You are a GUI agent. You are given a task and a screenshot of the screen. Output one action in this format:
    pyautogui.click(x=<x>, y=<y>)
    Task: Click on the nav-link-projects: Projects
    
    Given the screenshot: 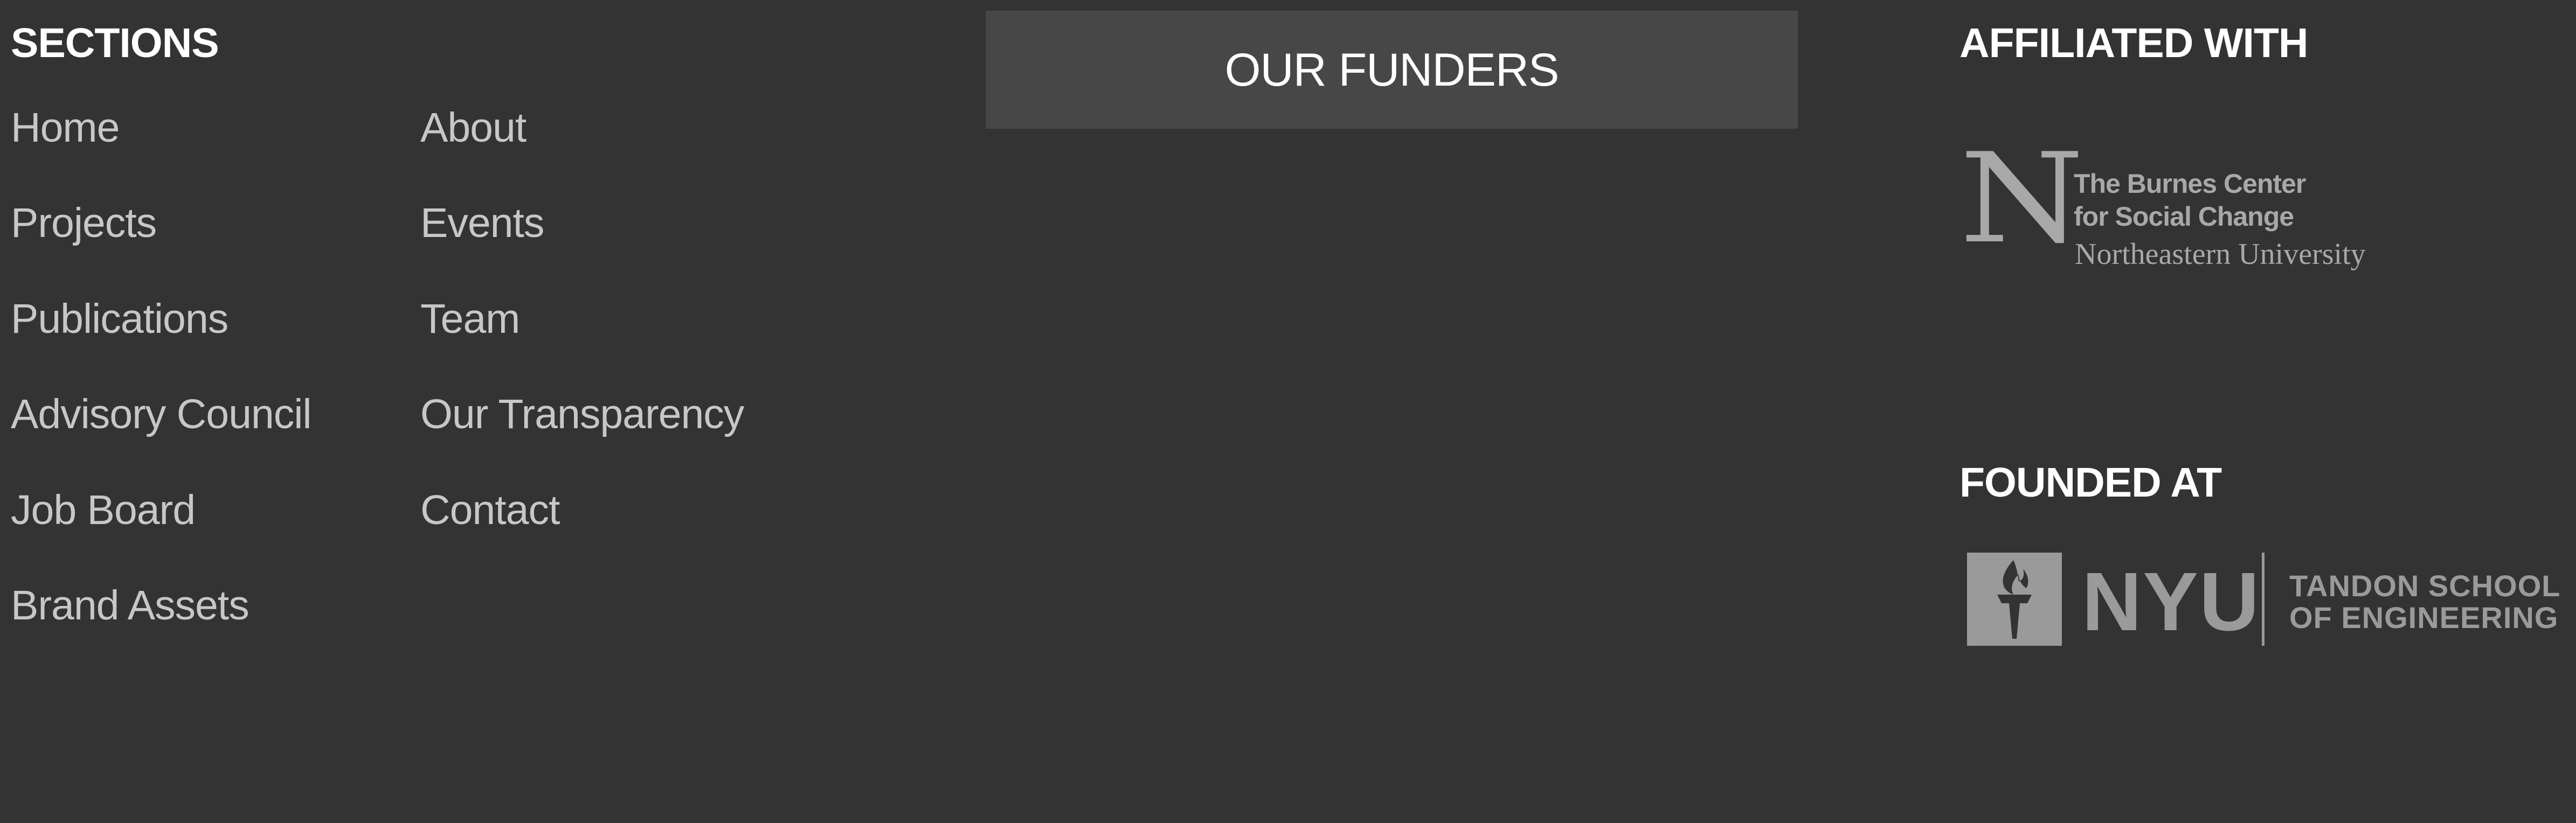 What is the action you would take?
    pyautogui.click(x=84, y=224)
    